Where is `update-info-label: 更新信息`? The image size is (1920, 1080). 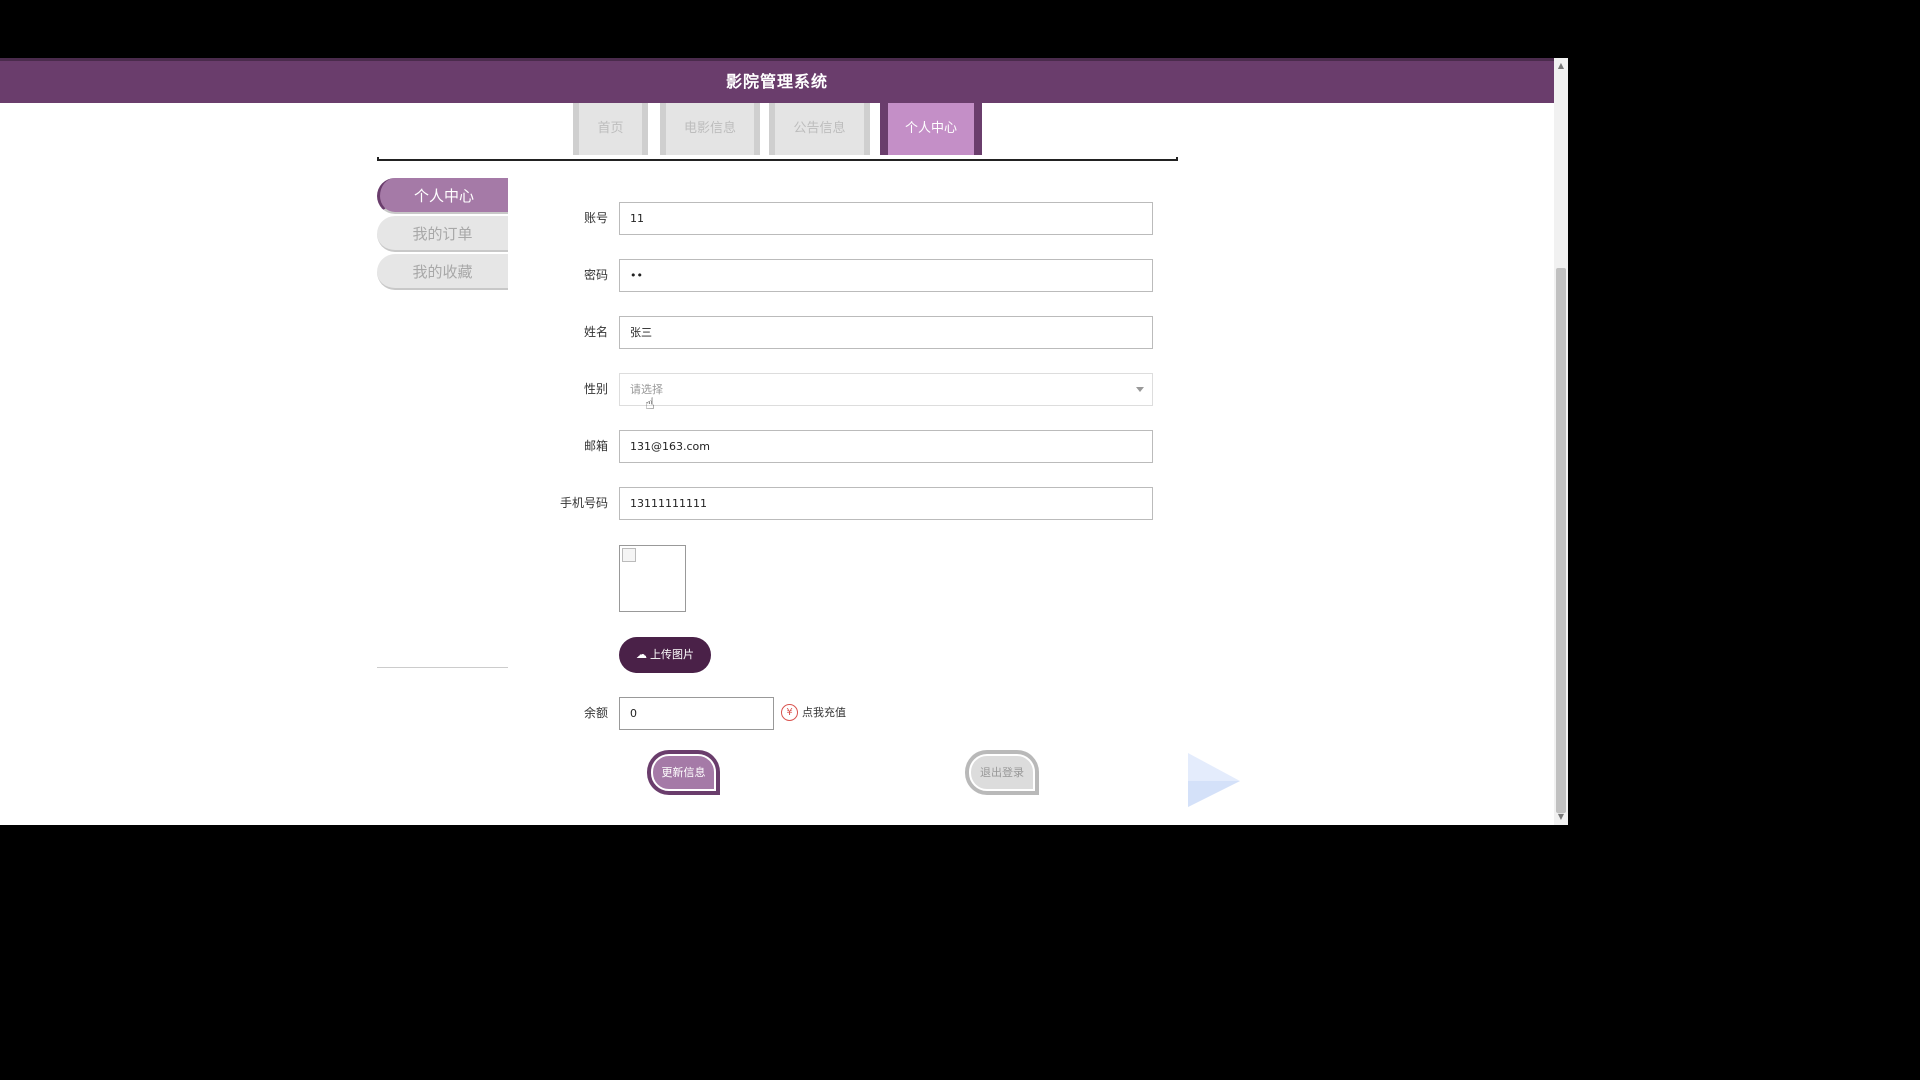 update-info-label: 更新信息 is located at coordinates (683, 772).